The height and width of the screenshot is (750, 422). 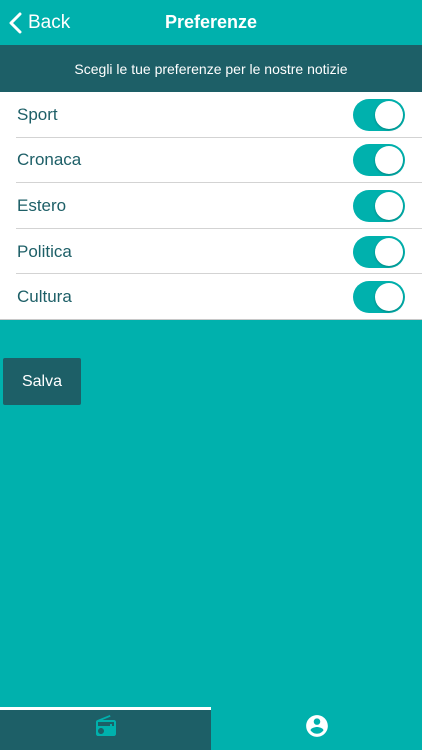 I want to click on estero-toggle, so click(x=379, y=205).